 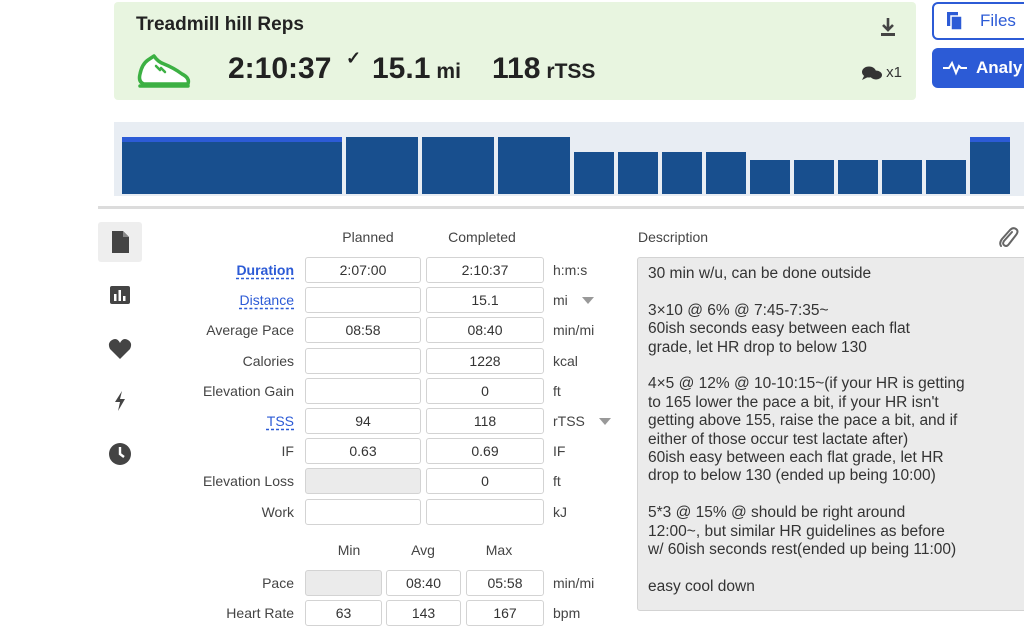 I want to click on unit-label-if: IF, so click(x=559, y=451).